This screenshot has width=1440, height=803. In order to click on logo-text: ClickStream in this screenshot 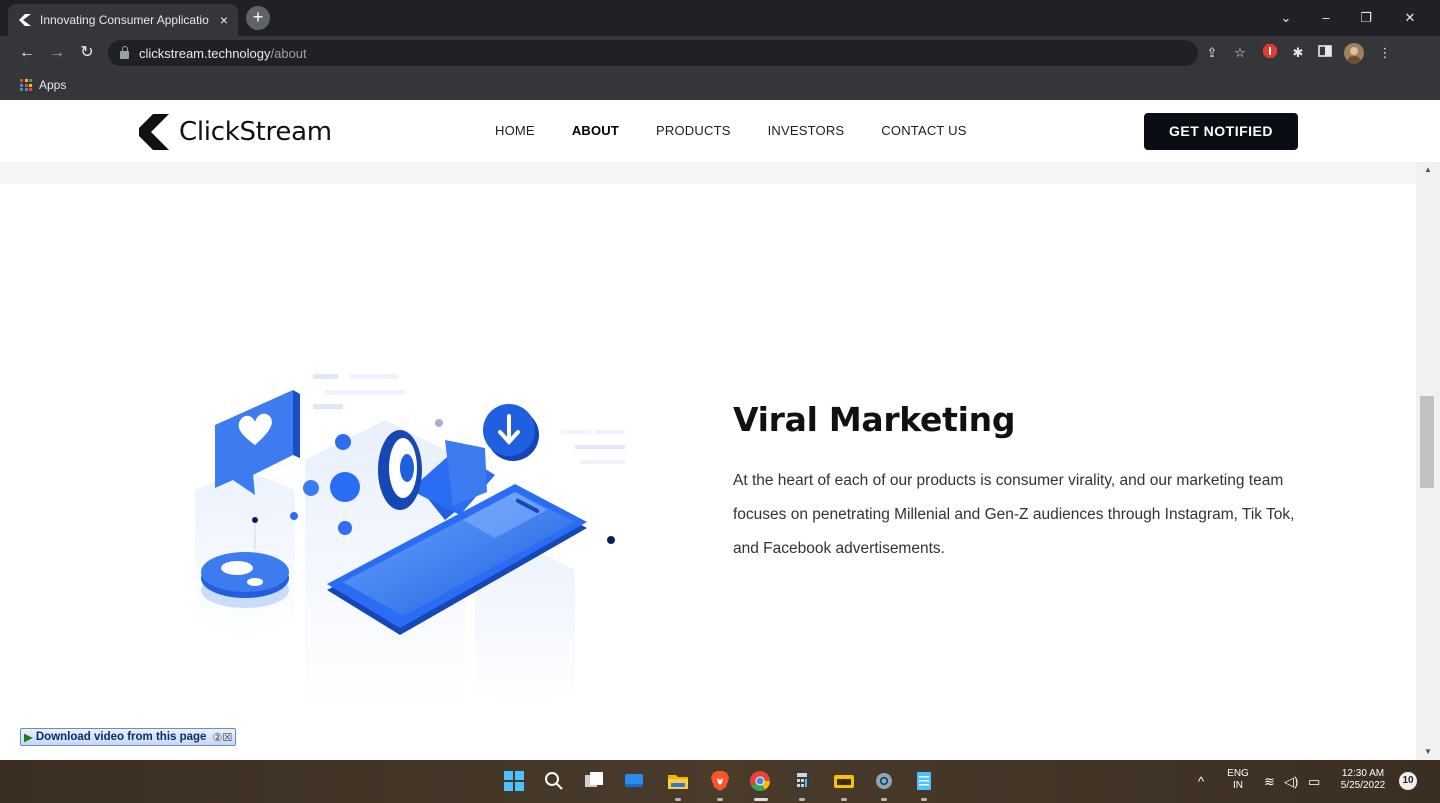, I will do `click(255, 132)`.